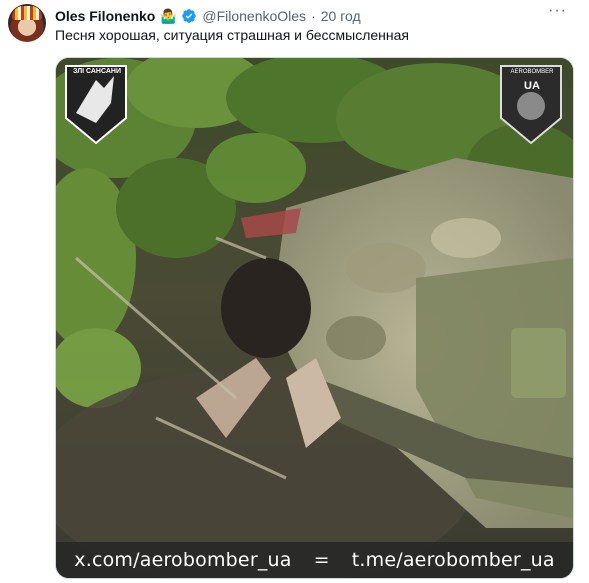  I want to click on author-handle: @FilonenkoOles, so click(254, 16).